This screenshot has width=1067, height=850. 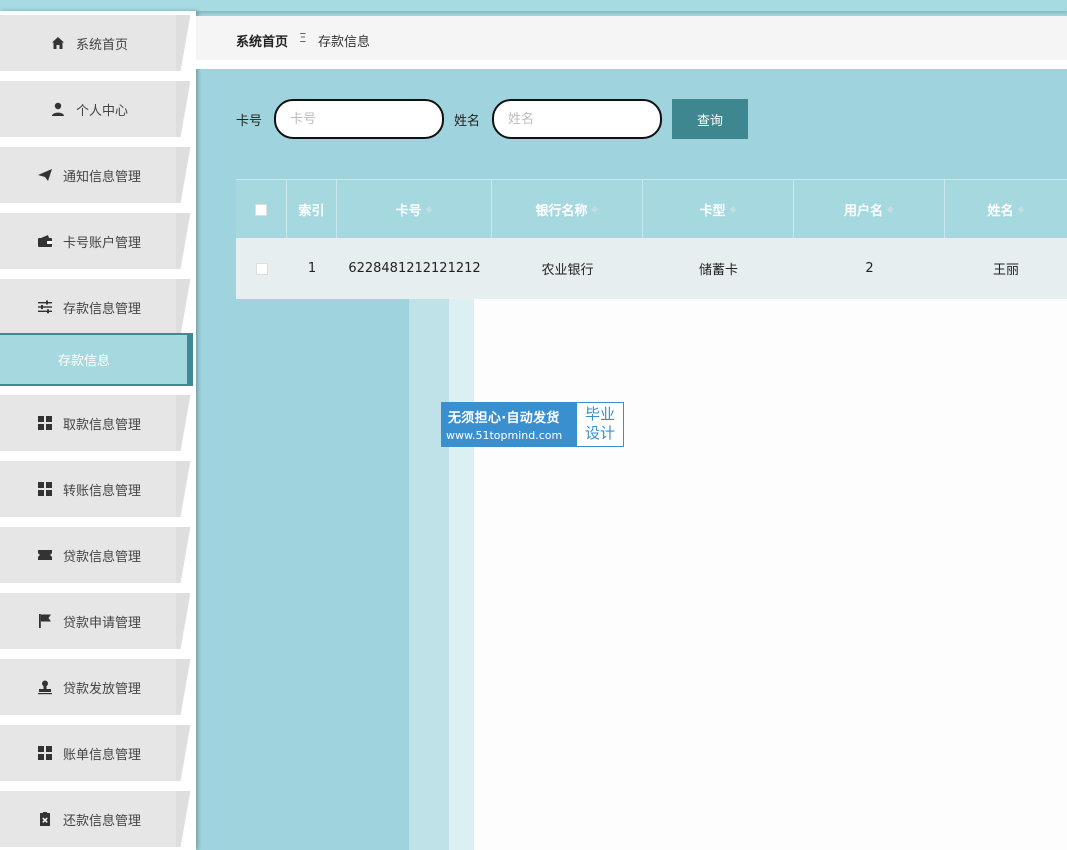 What do you see at coordinates (599, 414) in the screenshot?
I see `watermark-tag-1: 毕业` at bounding box center [599, 414].